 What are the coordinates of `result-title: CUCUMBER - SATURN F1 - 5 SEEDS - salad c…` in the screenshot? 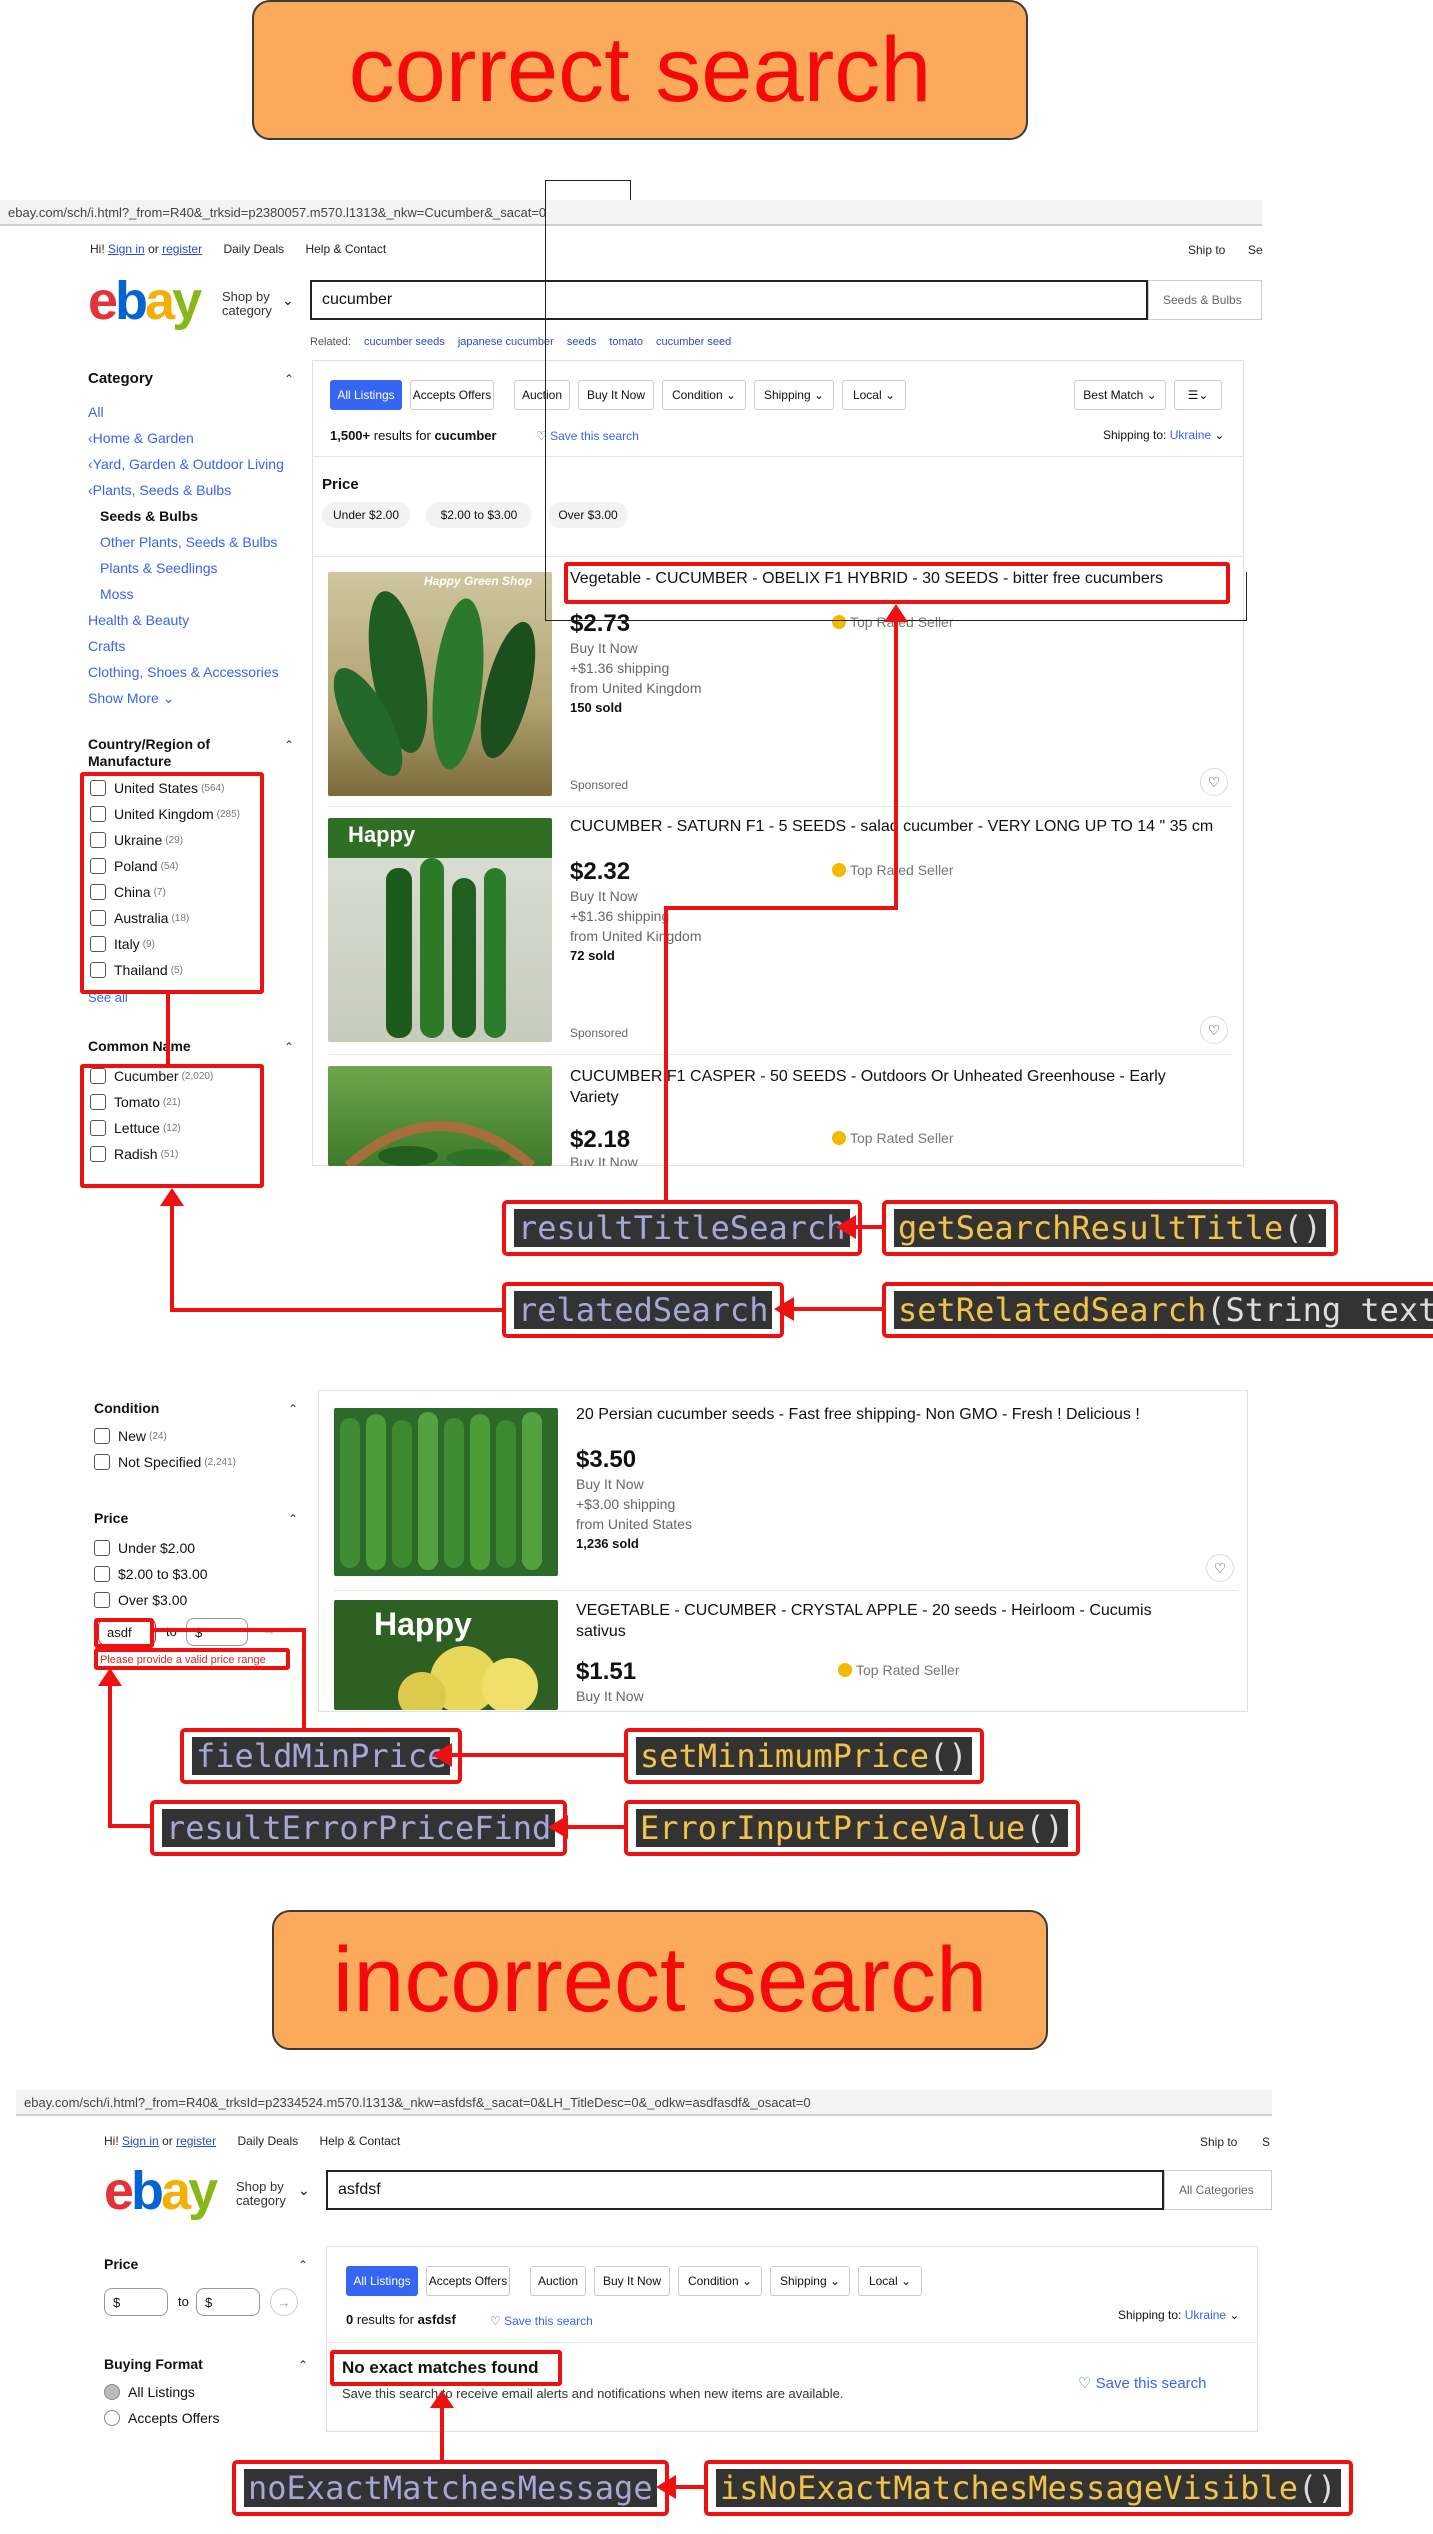 It's located at (891, 827).